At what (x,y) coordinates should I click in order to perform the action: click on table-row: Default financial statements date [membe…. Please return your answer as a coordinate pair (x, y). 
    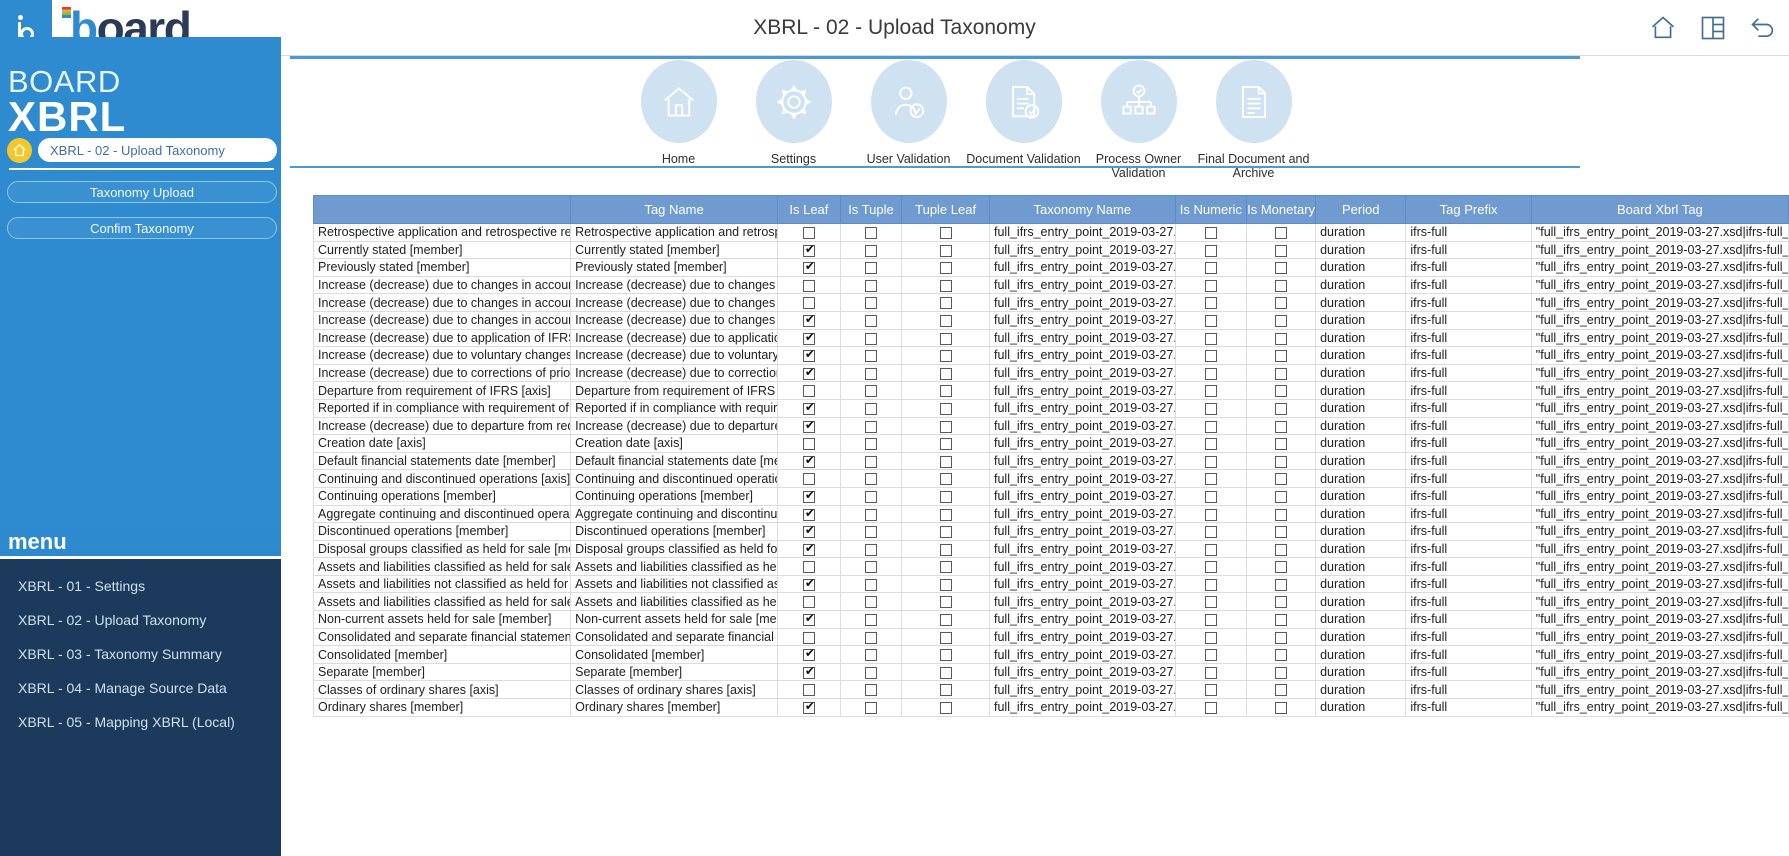
    Looking at the image, I should click on (1051, 461).